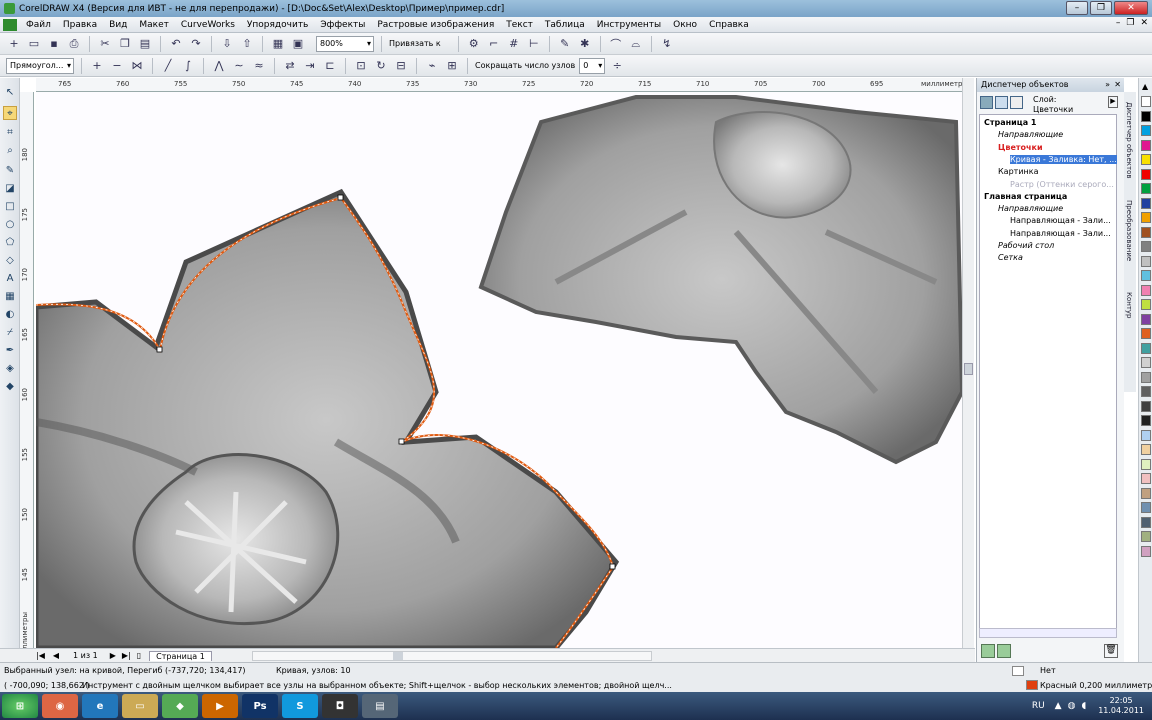 The image size is (1152, 720). I want to click on interactive-fill-icon: ◆, so click(10, 387).